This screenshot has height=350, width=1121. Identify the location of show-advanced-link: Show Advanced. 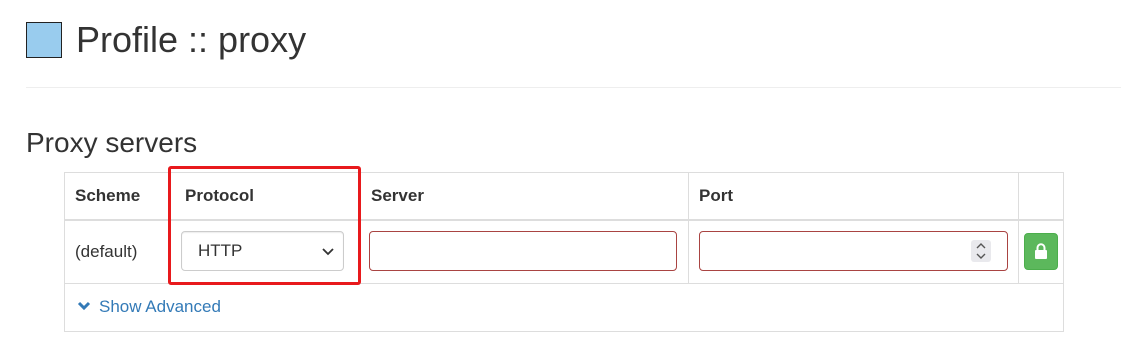
(149, 307).